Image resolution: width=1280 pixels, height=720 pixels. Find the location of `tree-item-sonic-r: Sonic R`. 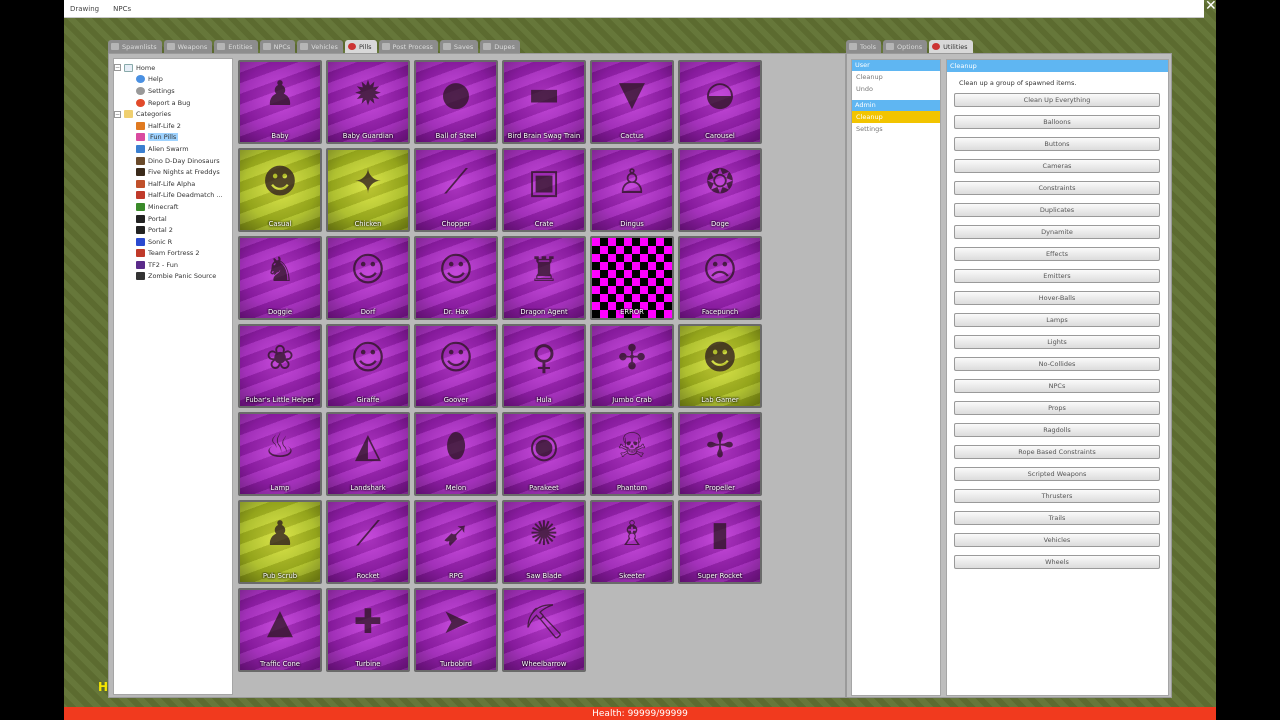

tree-item-sonic-r: Sonic R is located at coordinates (173, 242).